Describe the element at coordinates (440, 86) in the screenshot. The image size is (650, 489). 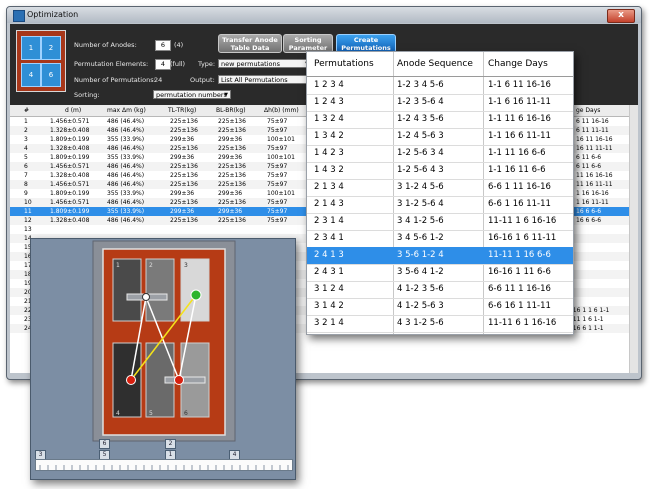
I see `permutation-row: 1 2 3 4 1-2 3 4 5-6 1-1 6 11 16-16` at that location.